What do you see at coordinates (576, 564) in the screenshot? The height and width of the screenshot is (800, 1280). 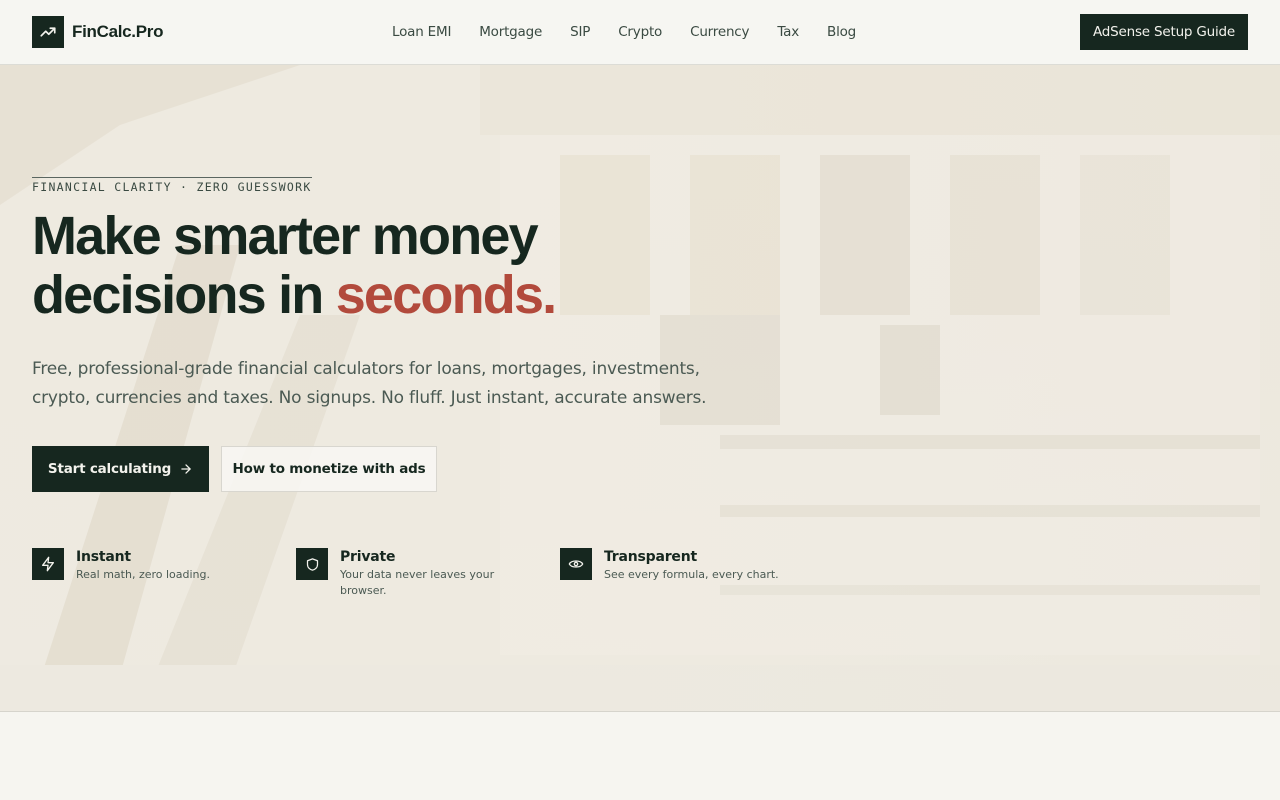 I see `eye-icon` at bounding box center [576, 564].